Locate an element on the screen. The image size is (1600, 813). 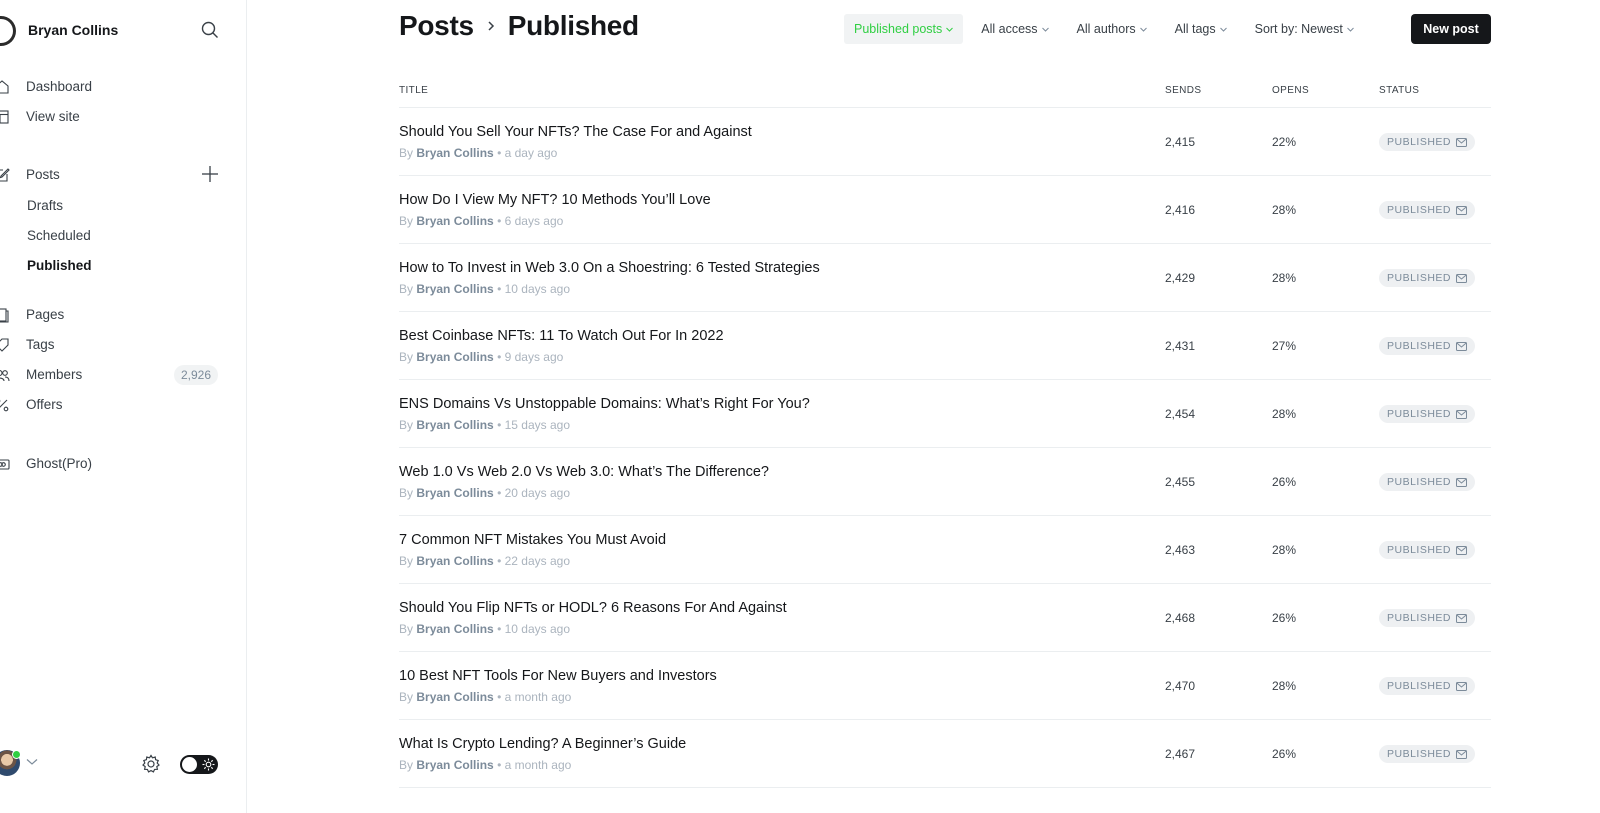
gear-icon is located at coordinates (151, 763).